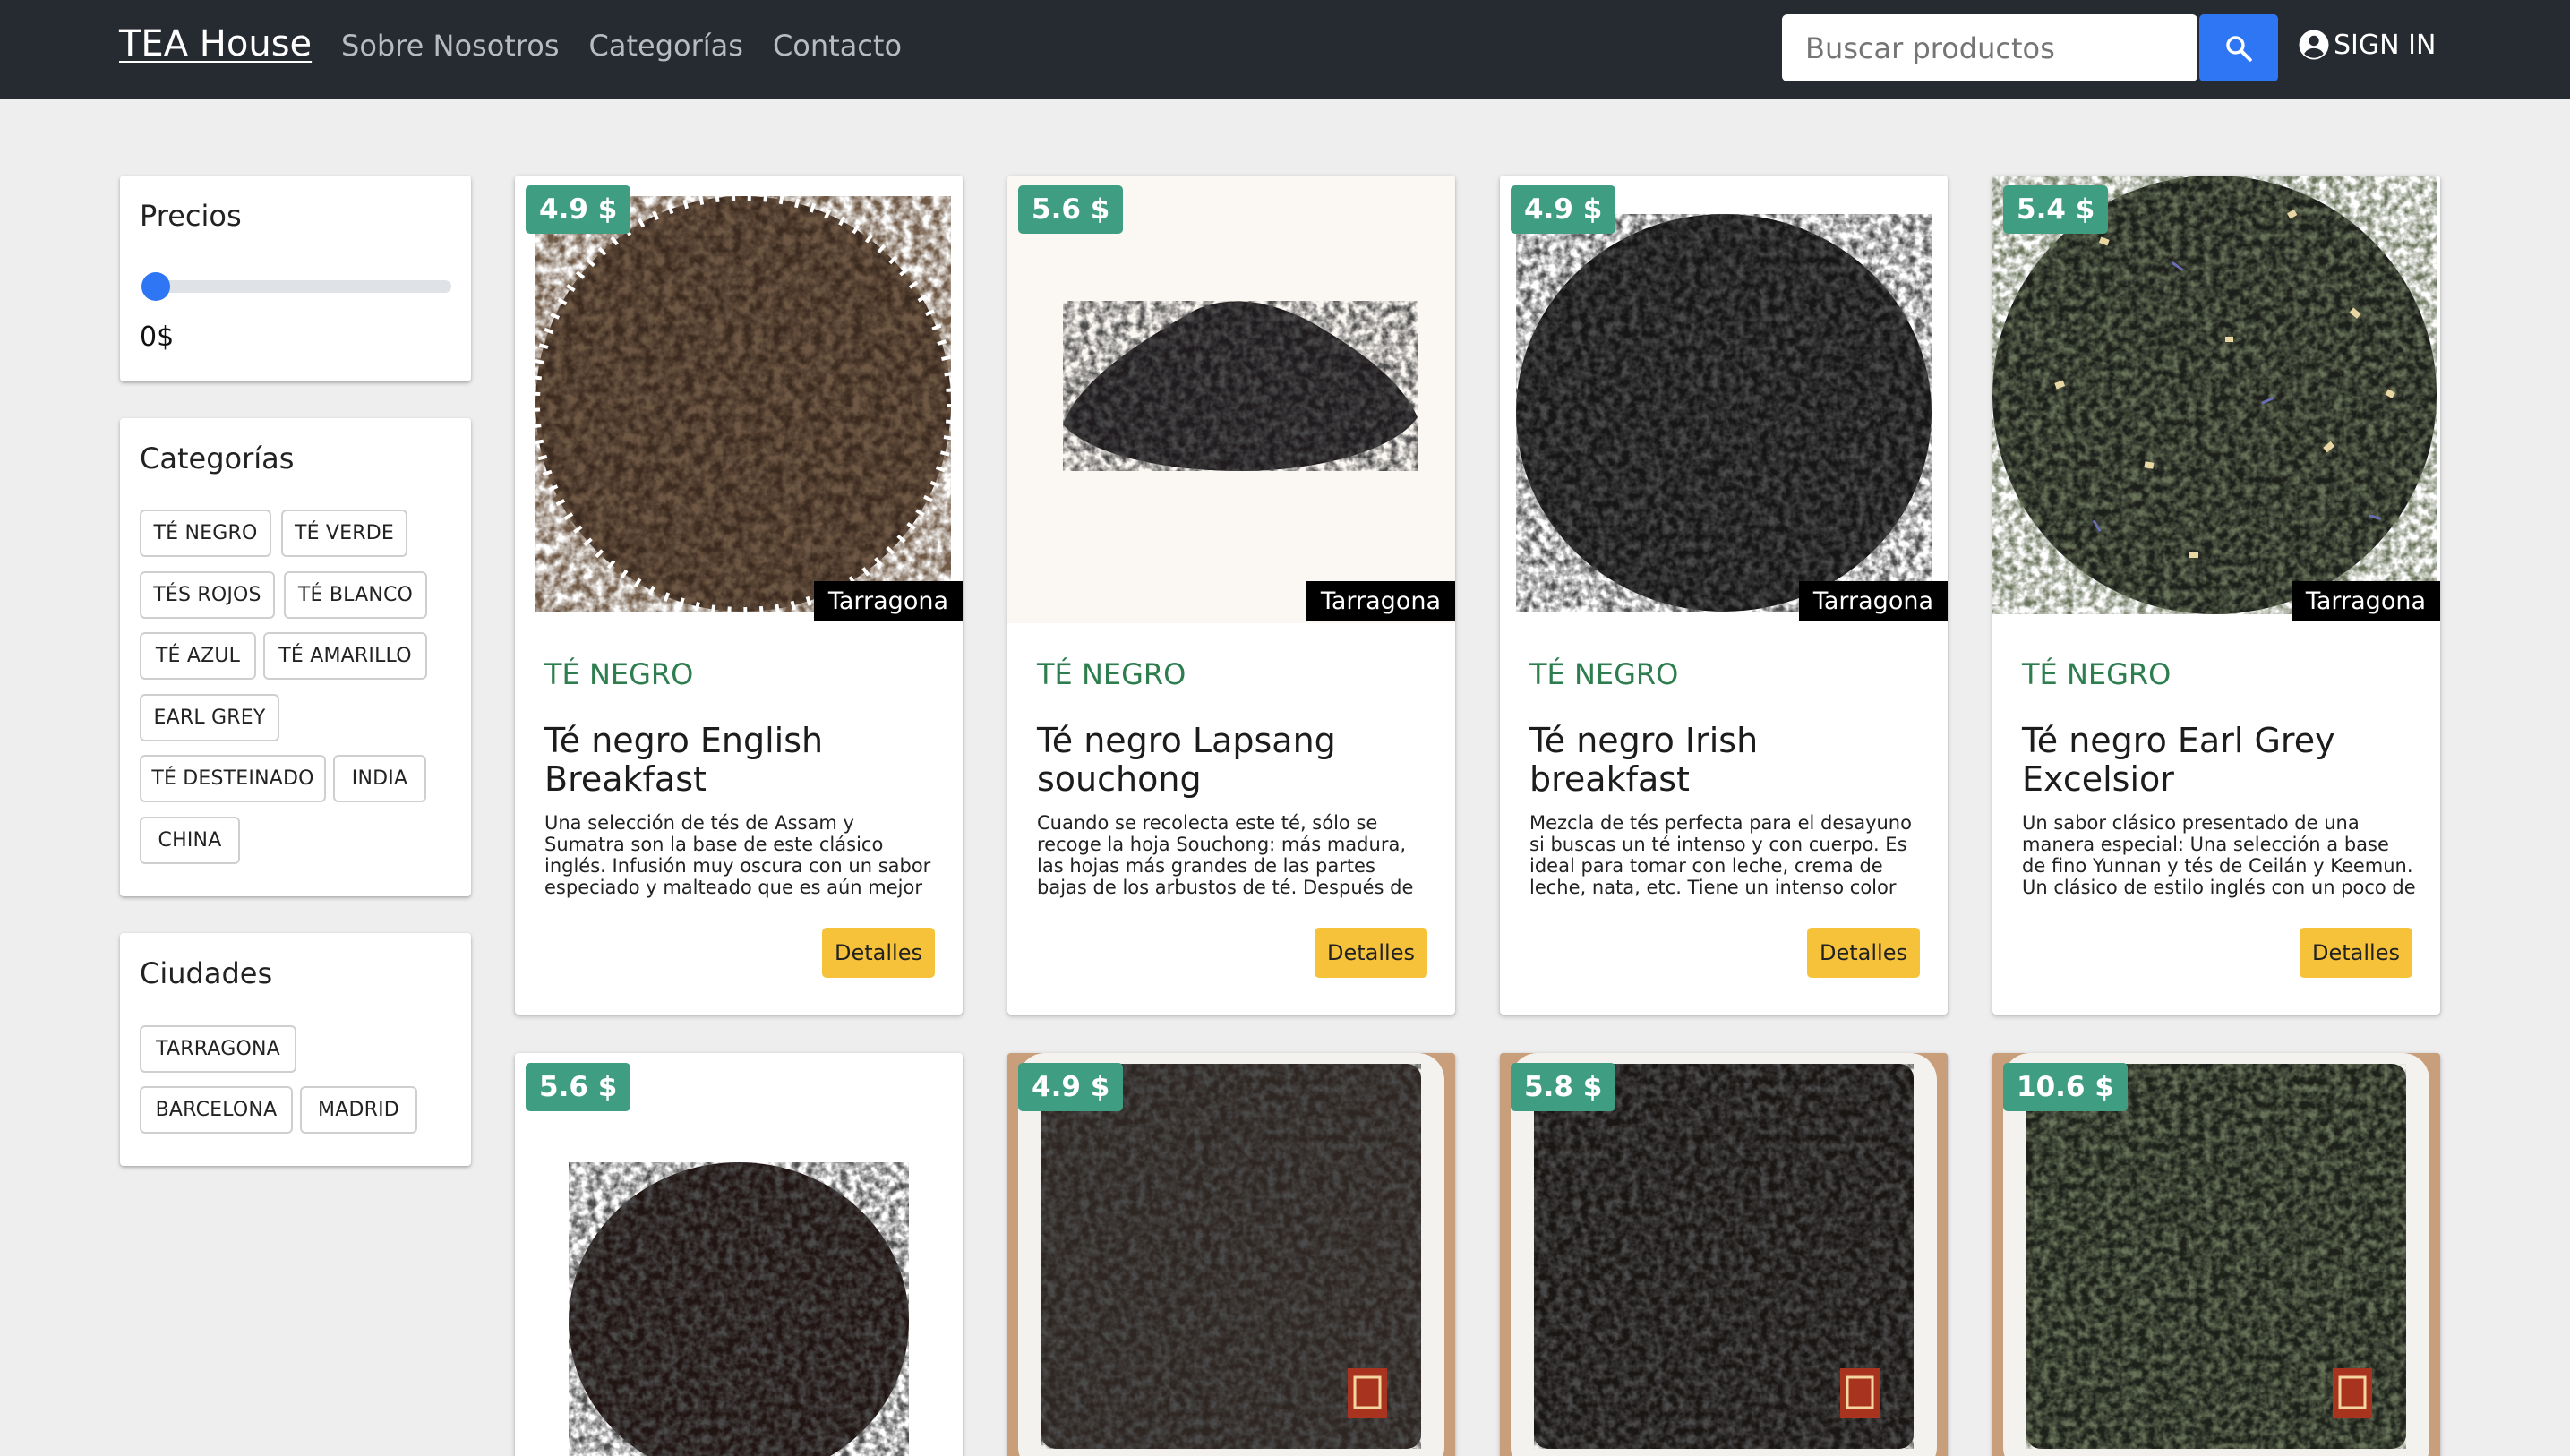 The image size is (2570, 1456). I want to click on product-card: 5.8 $, so click(1724, 1254).